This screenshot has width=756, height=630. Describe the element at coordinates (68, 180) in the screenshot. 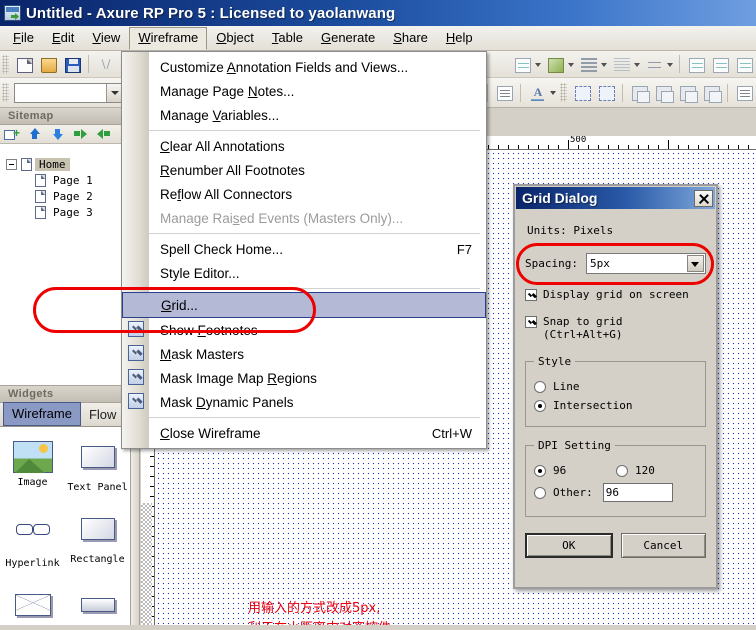

I see `tree-node-page-1: Page 1` at that location.